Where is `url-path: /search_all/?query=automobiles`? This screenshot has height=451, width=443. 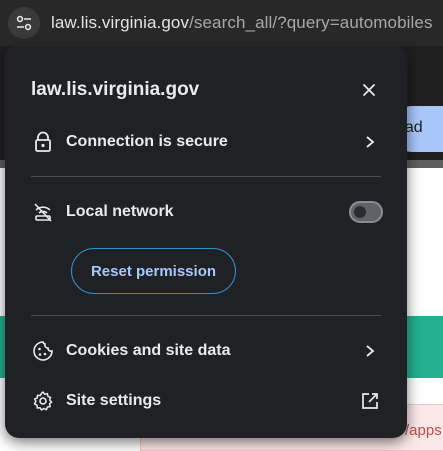
url-path: /search_all/?query=automobiles is located at coordinates (311, 22).